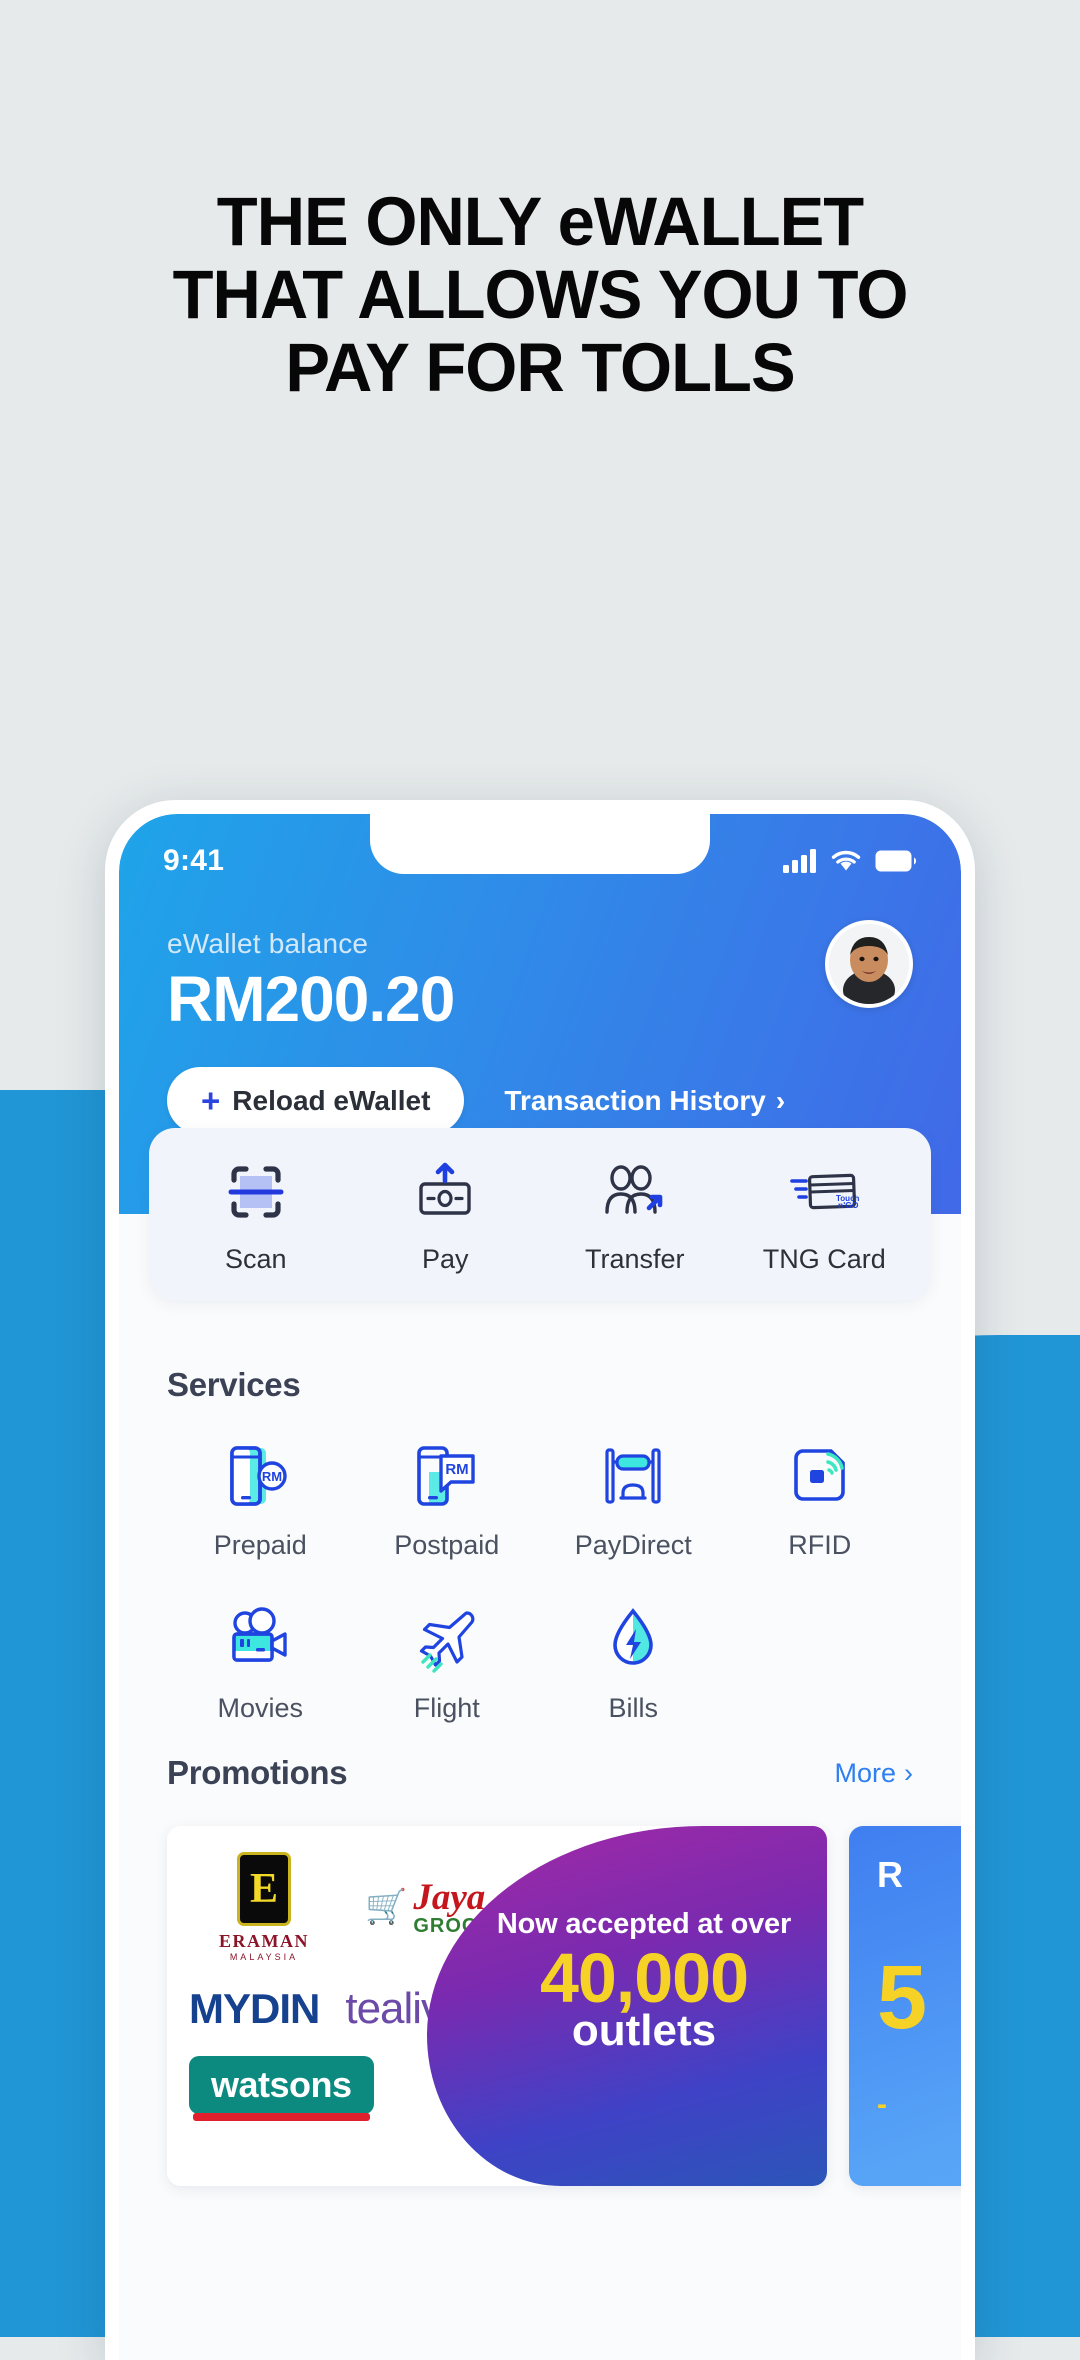 The width and height of the screenshot is (1080, 2360). What do you see at coordinates (882, 2104) in the screenshot?
I see `promo-card-secondary-sub: -` at bounding box center [882, 2104].